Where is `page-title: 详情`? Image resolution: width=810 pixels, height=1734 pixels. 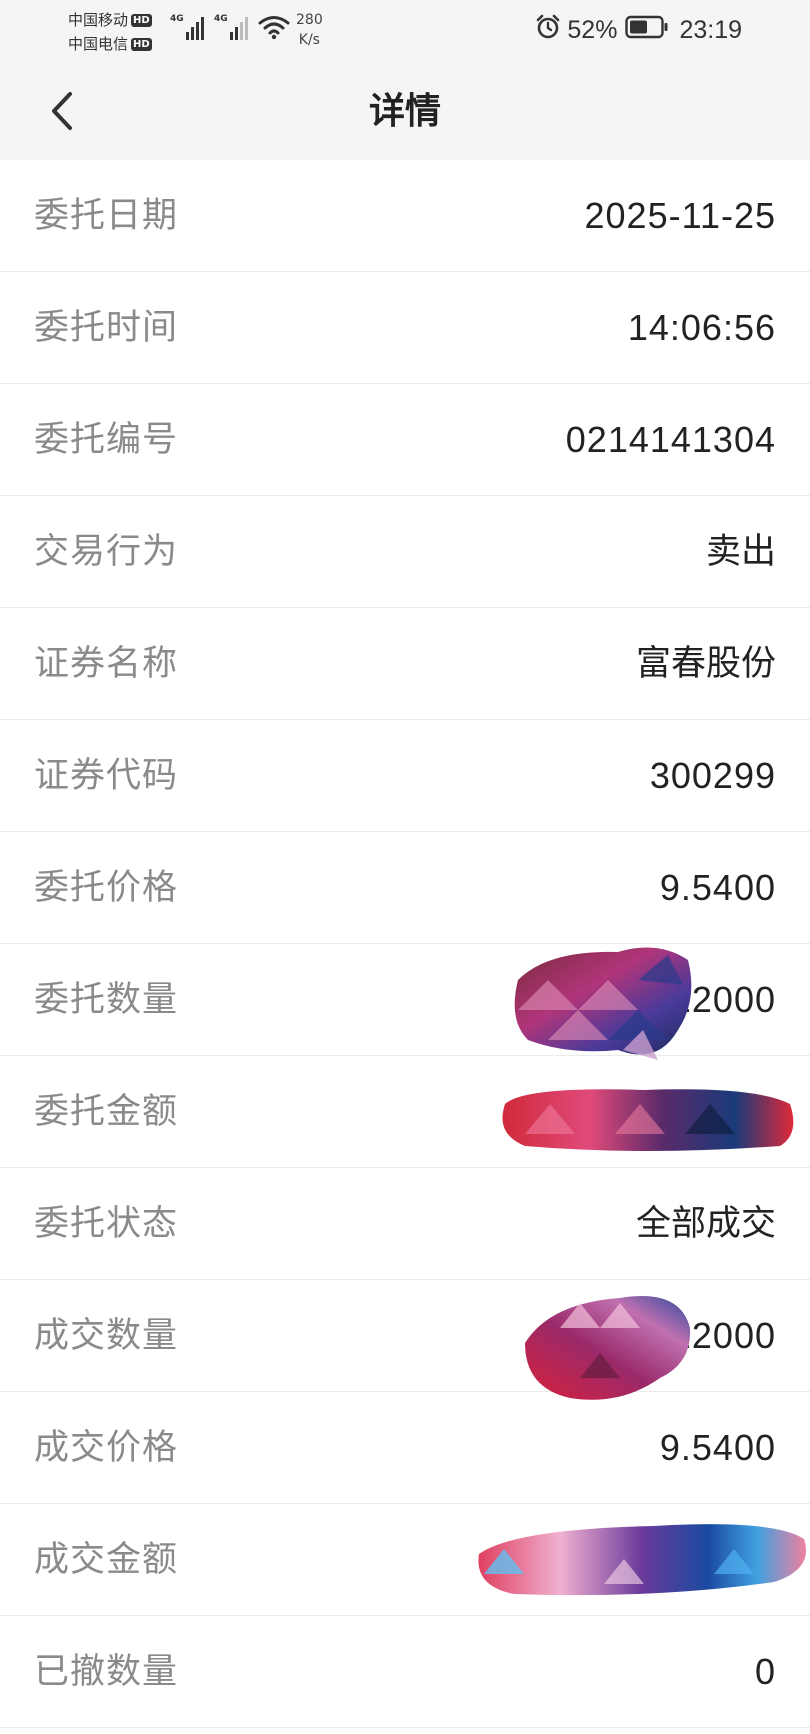
page-title: 详情 is located at coordinates (404, 111).